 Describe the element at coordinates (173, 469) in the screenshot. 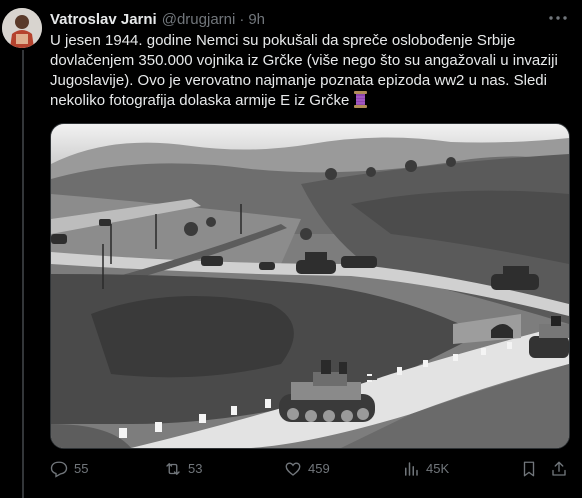

I see `retweet-icon` at that location.